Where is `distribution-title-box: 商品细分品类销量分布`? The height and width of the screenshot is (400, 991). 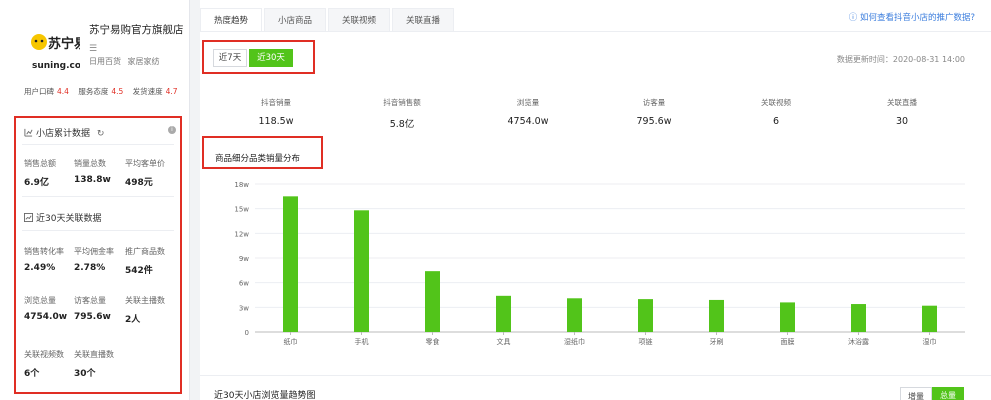
distribution-title-box: 商品细分品类销量分布 is located at coordinates (262, 152).